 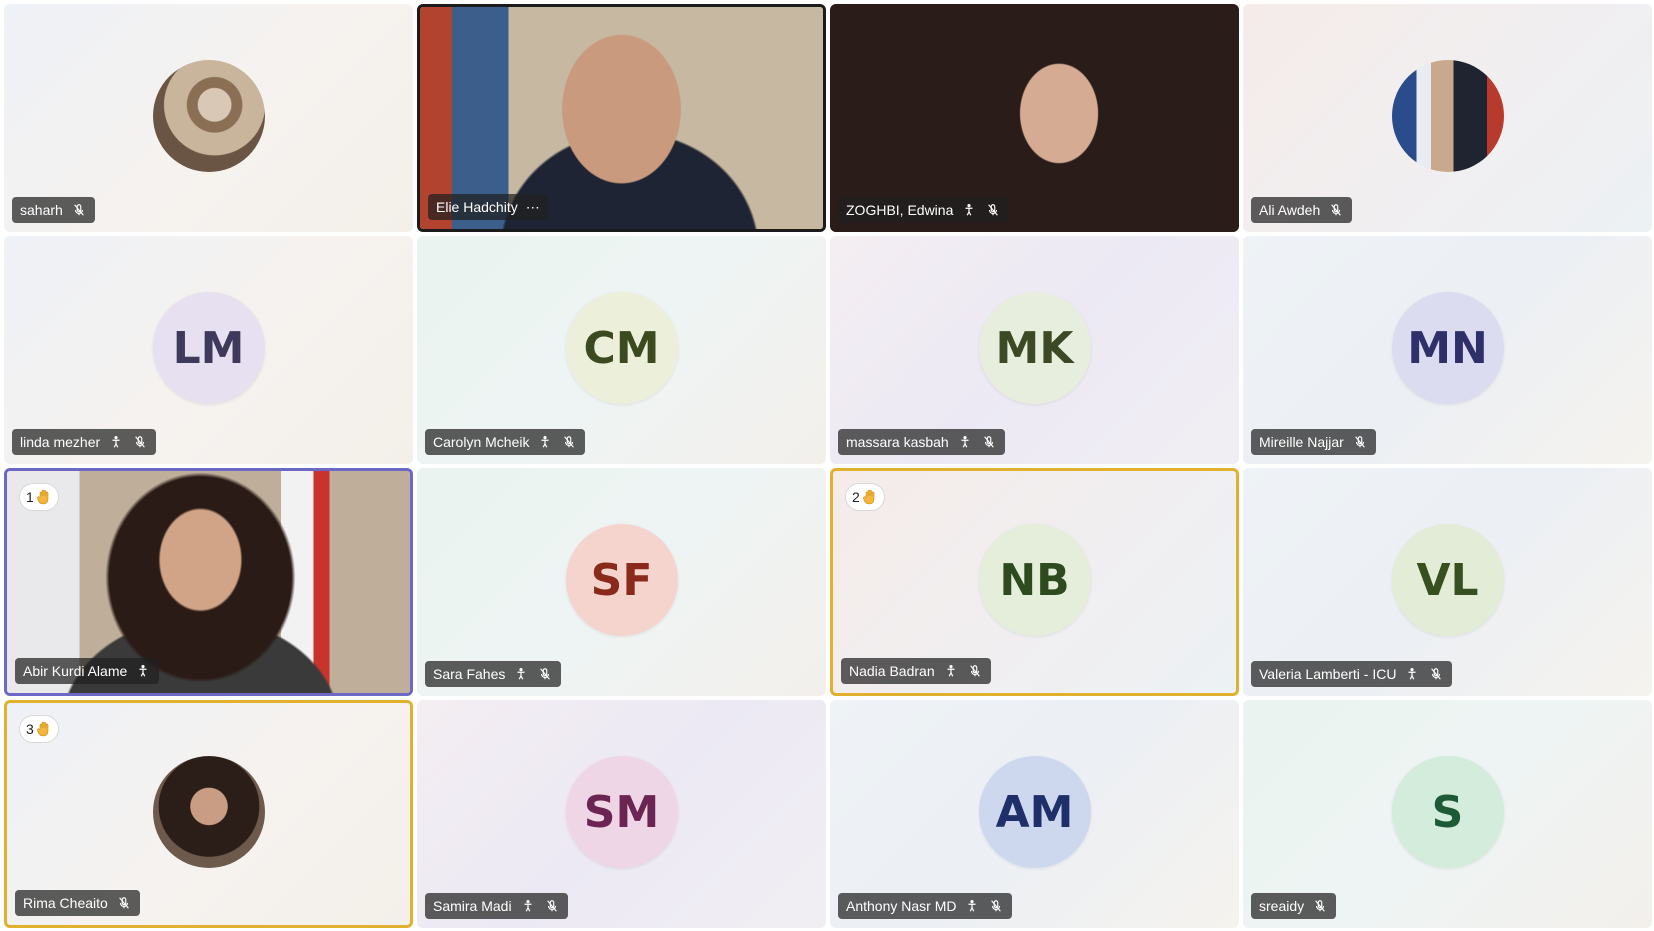 What do you see at coordinates (208, 582) in the screenshot?
I see `participant-tile-abir-kurdi-alame: 1 Abir Kurdi Alame` at bounding box center [208, 582].